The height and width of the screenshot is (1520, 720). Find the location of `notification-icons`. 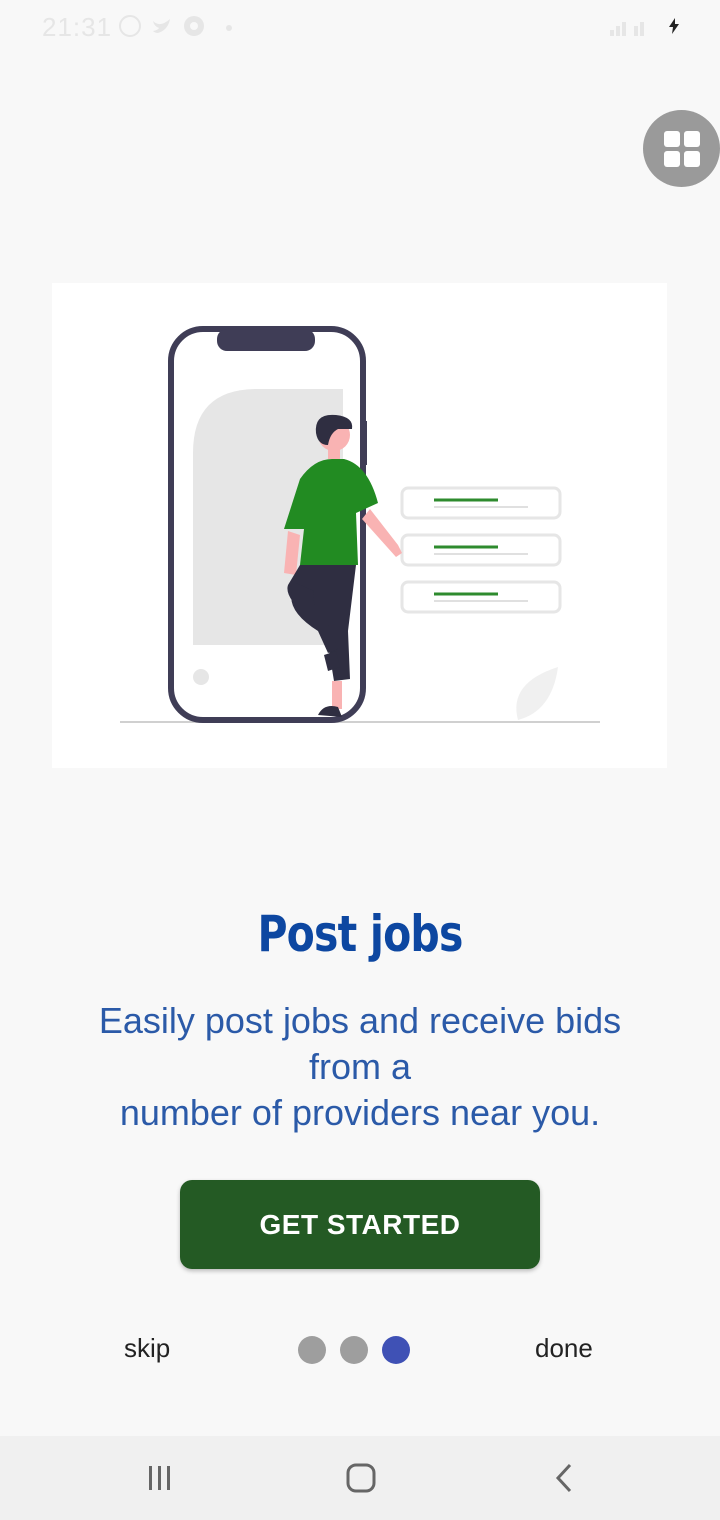

notification-icons is located at coordinates (162, 26).